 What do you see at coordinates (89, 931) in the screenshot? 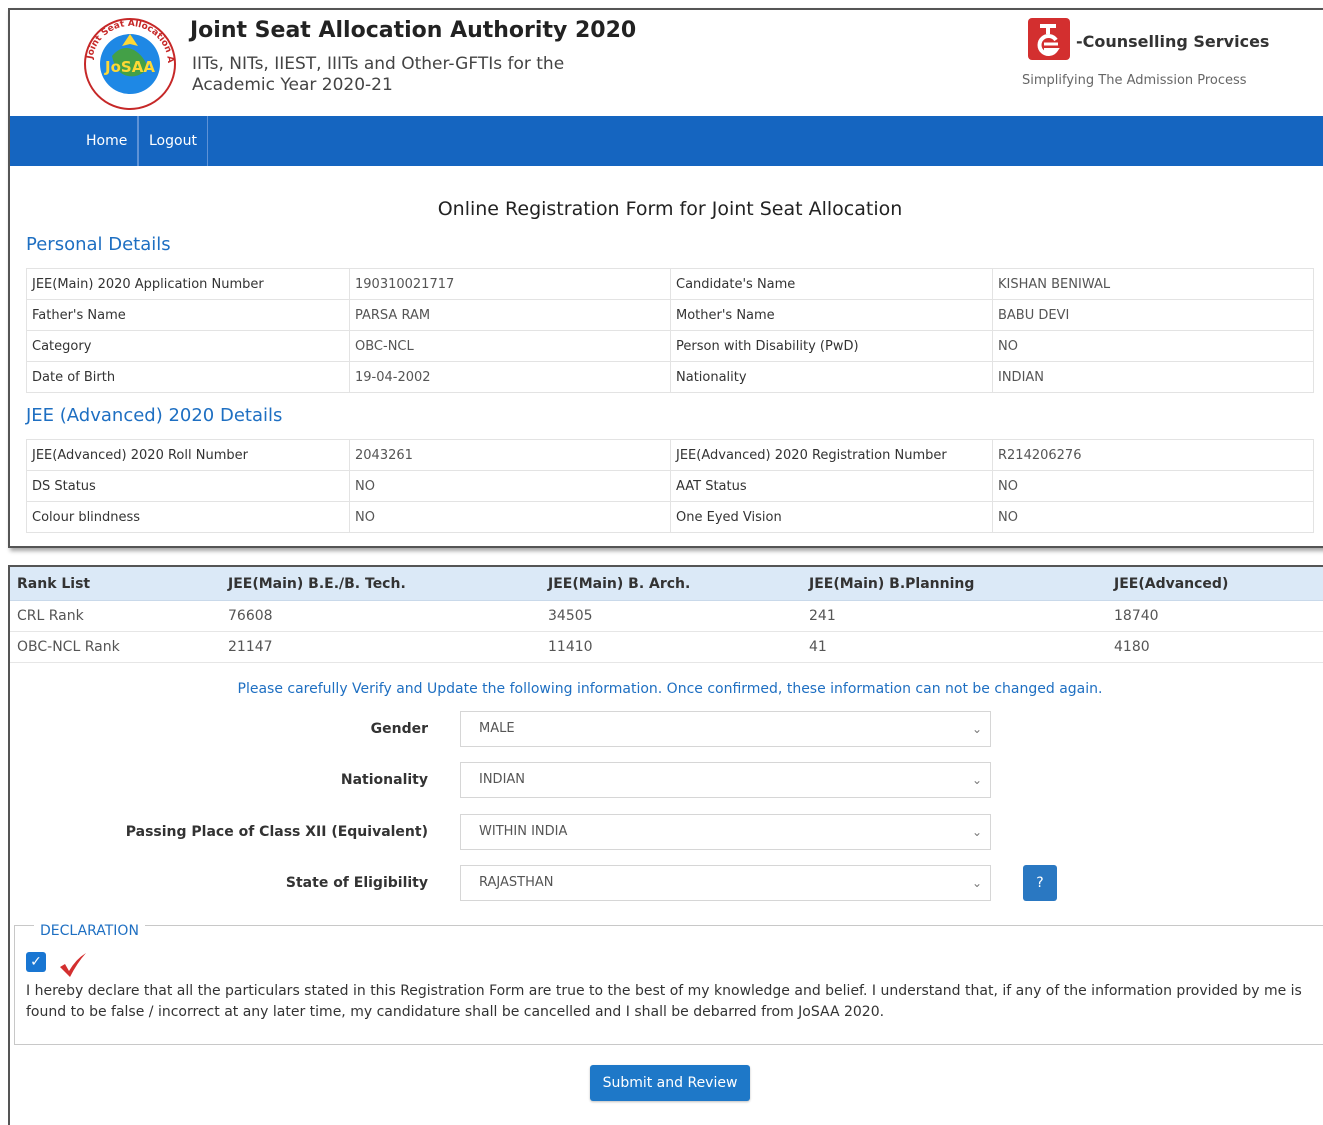
I see `declaration-legend: DECLARATION` at bounding box center [89, 931].